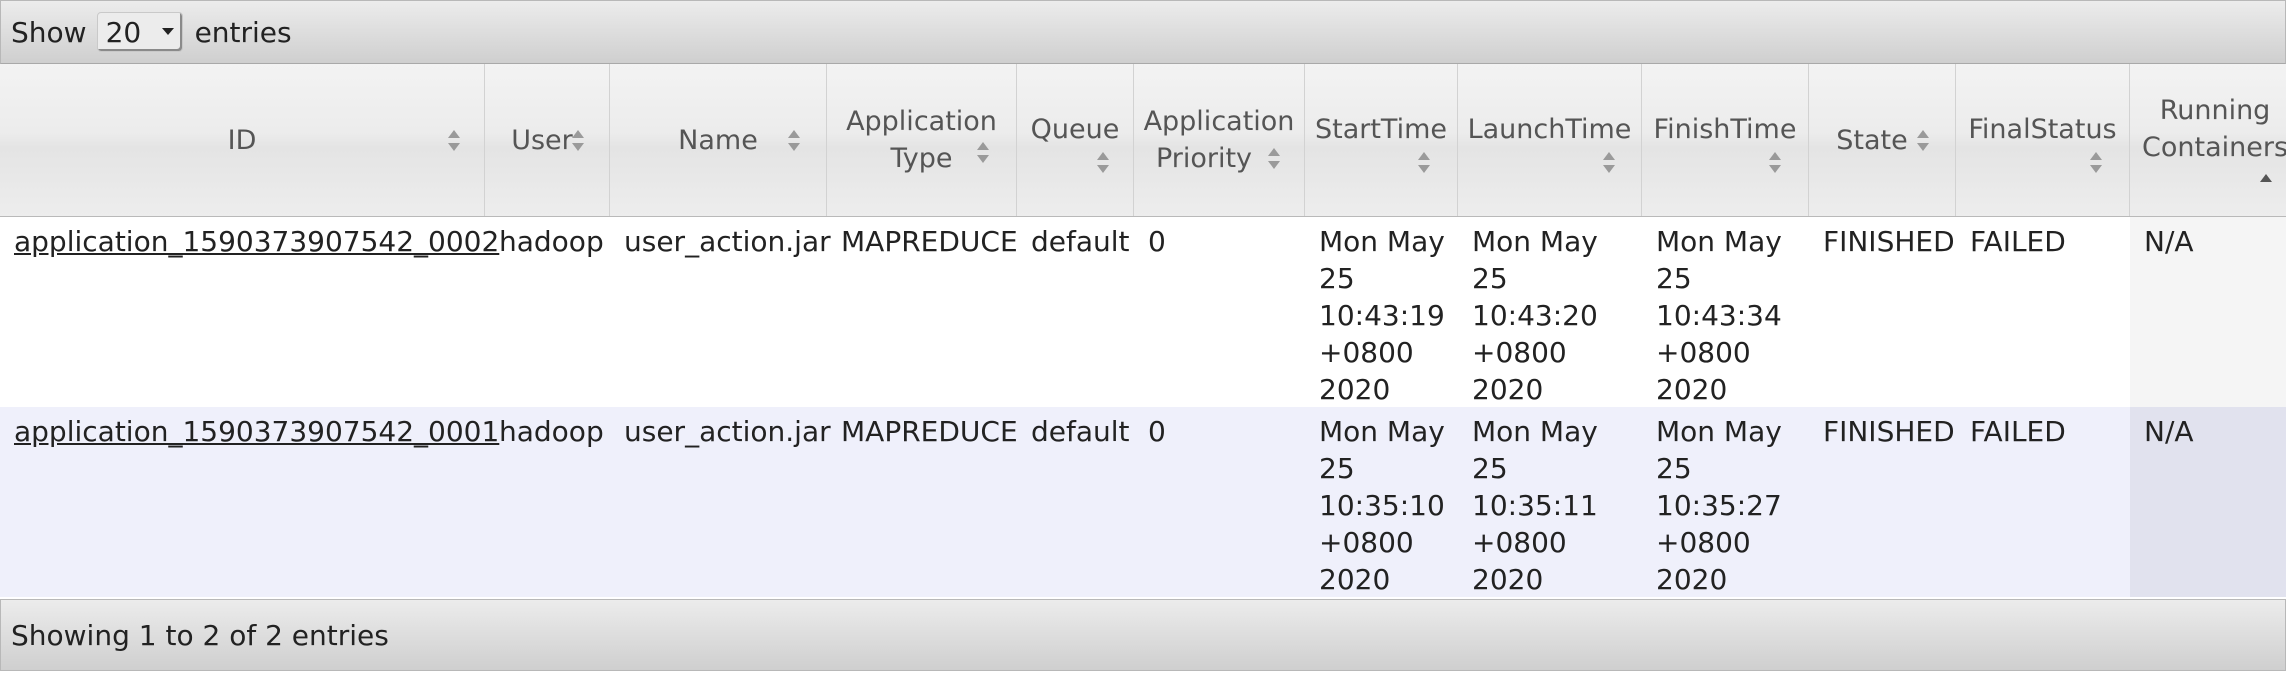  Describe the element at coordinates (2214, 129) in the screenshot. I see `col-header-label: Running Containers` at that location.